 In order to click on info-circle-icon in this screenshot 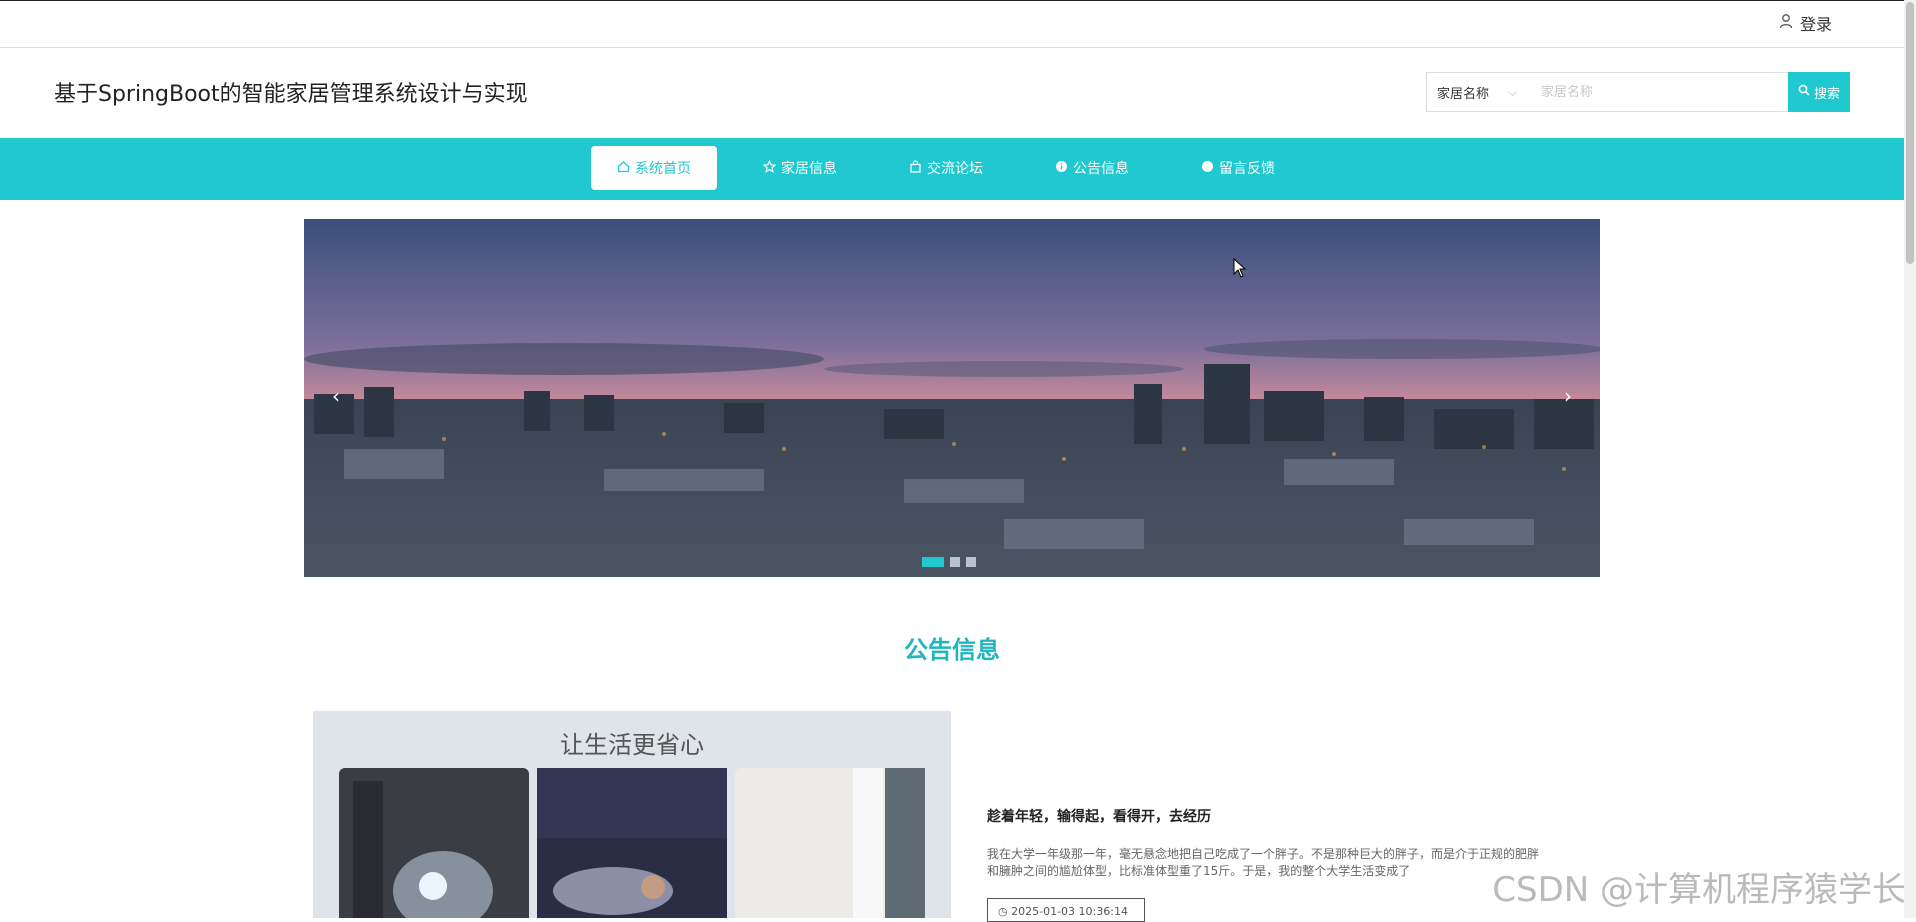, I will do `click(1061, 168)`.